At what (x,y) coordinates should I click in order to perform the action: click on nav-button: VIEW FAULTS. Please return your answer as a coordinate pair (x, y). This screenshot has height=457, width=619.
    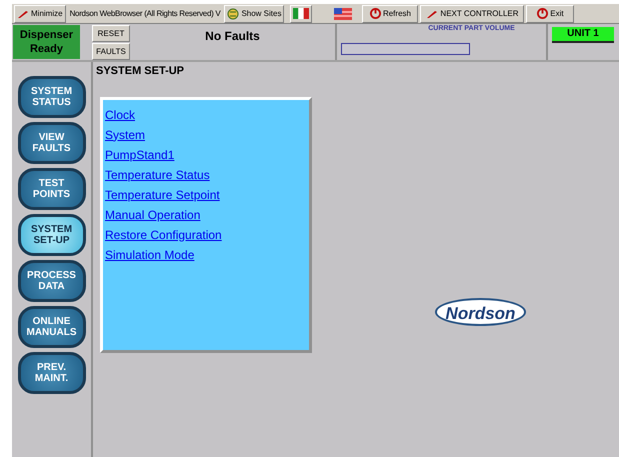
    Looking at the image, I should click on (52, 143).